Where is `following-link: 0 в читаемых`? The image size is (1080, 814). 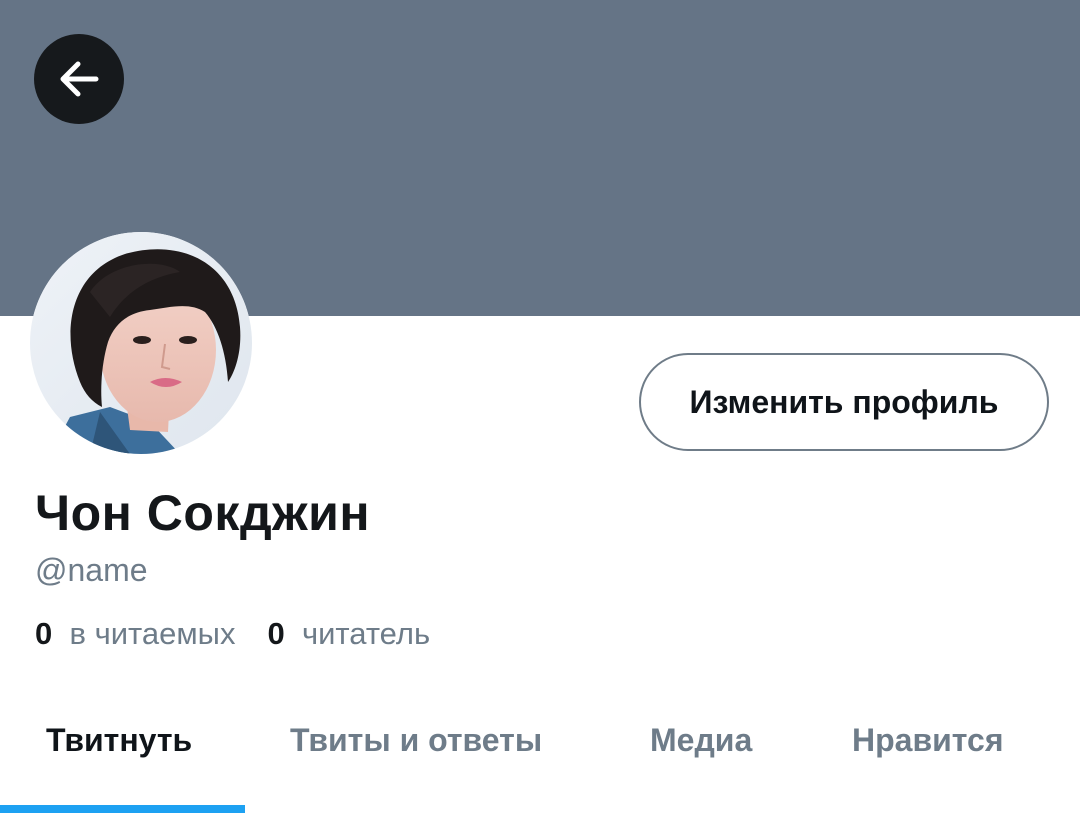 following-link: 0 в читаемых is located at coordinates (135, 633).